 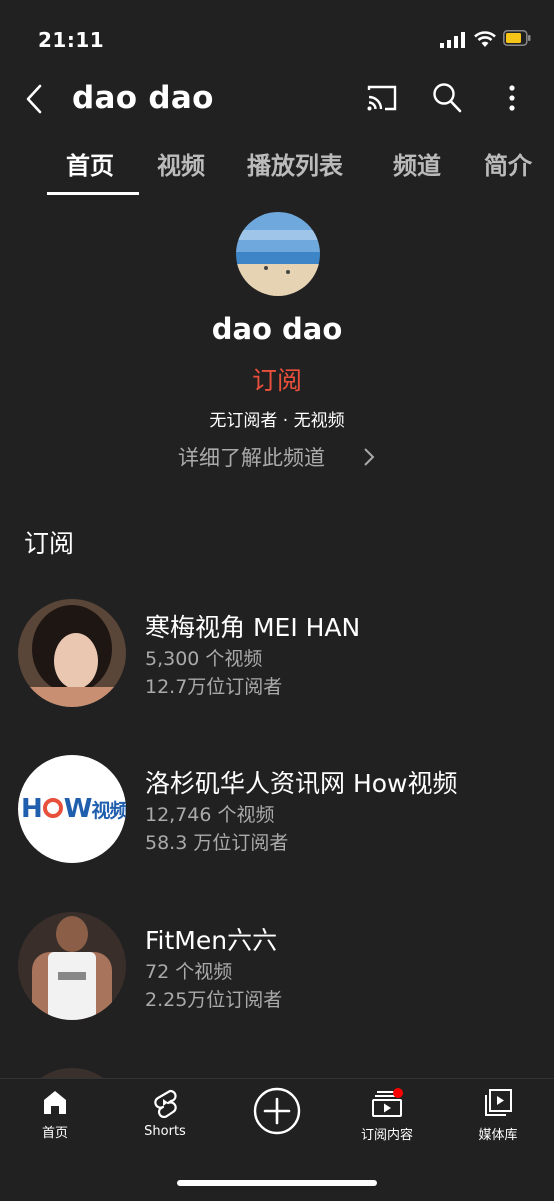 I want to click on subscriber-count: 2.25万位订阅者, so click(x=214, y=1000).